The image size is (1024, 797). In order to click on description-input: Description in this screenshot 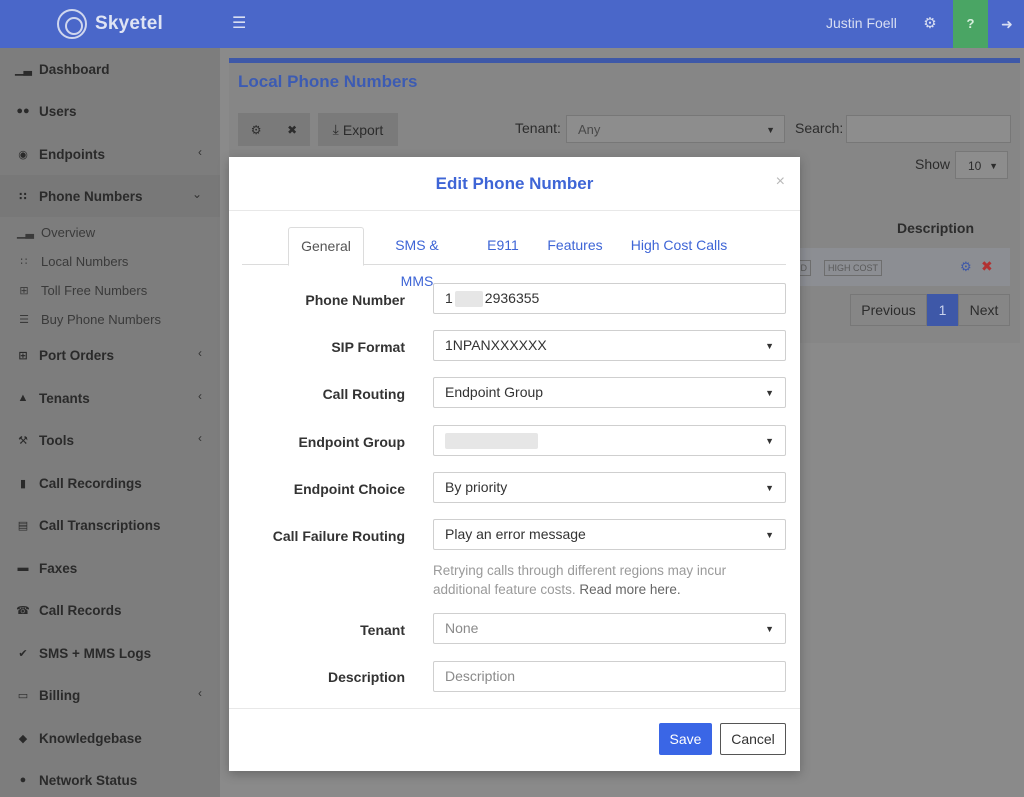, I will do `click(609, 676)`.